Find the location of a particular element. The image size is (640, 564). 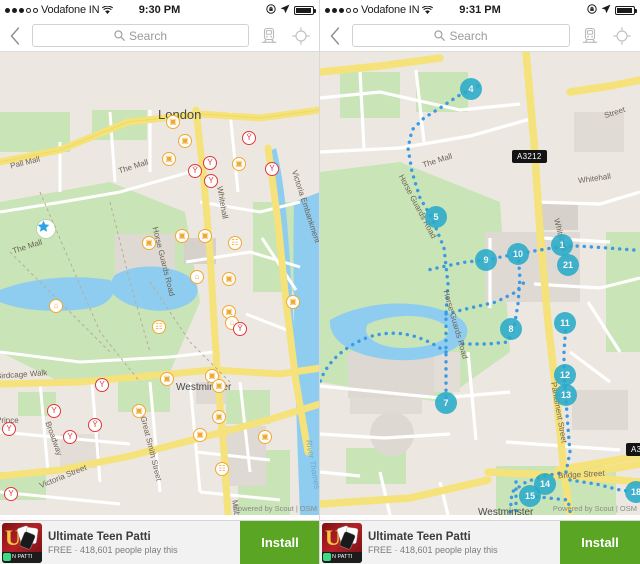

favorite-star-marker is located at coordinates (46, 229).